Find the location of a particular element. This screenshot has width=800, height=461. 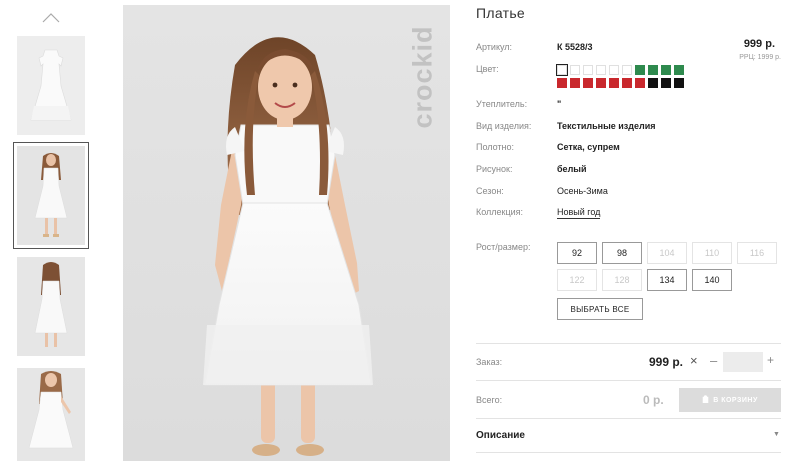

order-price: 999 р. is located at coordinates (666, 362).